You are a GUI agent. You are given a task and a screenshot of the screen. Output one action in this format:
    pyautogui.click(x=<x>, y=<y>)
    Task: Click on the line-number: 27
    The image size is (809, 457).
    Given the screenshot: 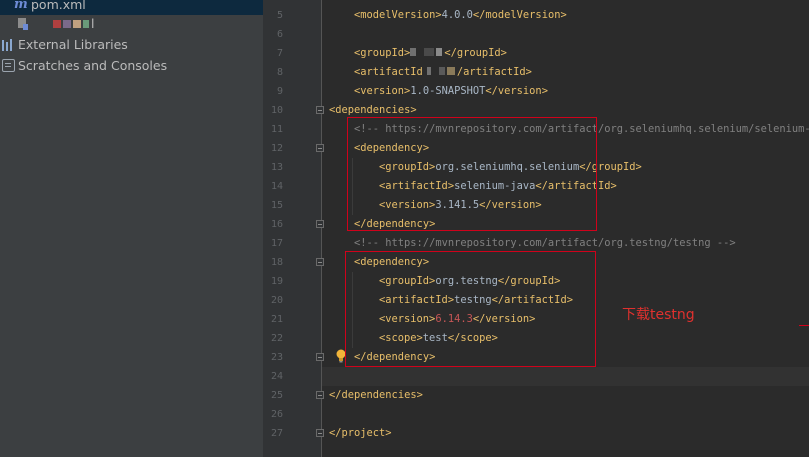 What is the action you would take?
    pyautogui.click(x=276, y=433)
    